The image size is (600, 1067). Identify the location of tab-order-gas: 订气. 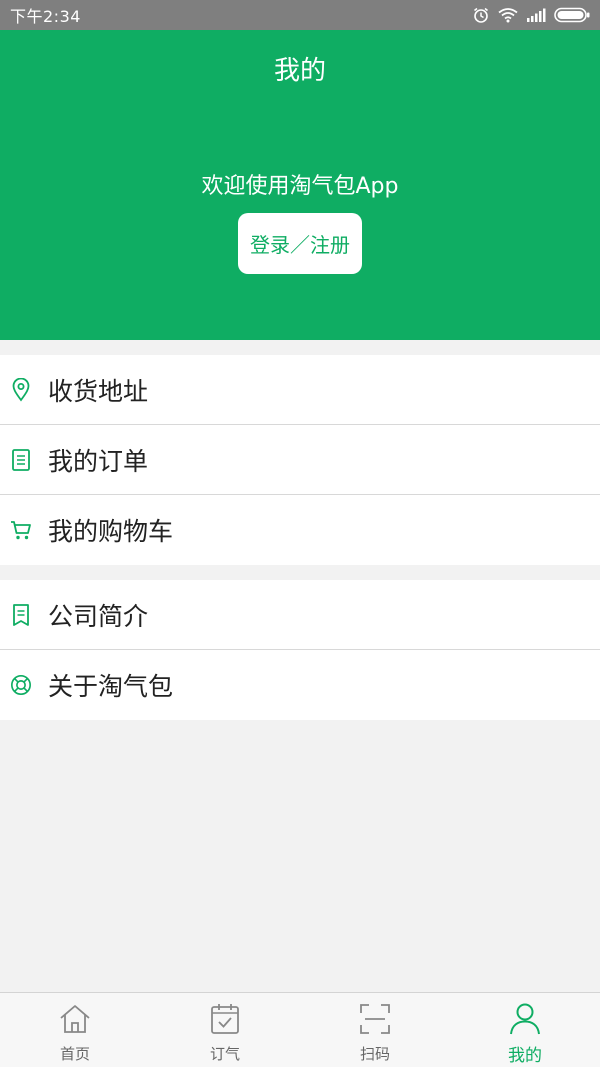
(225, 1030).